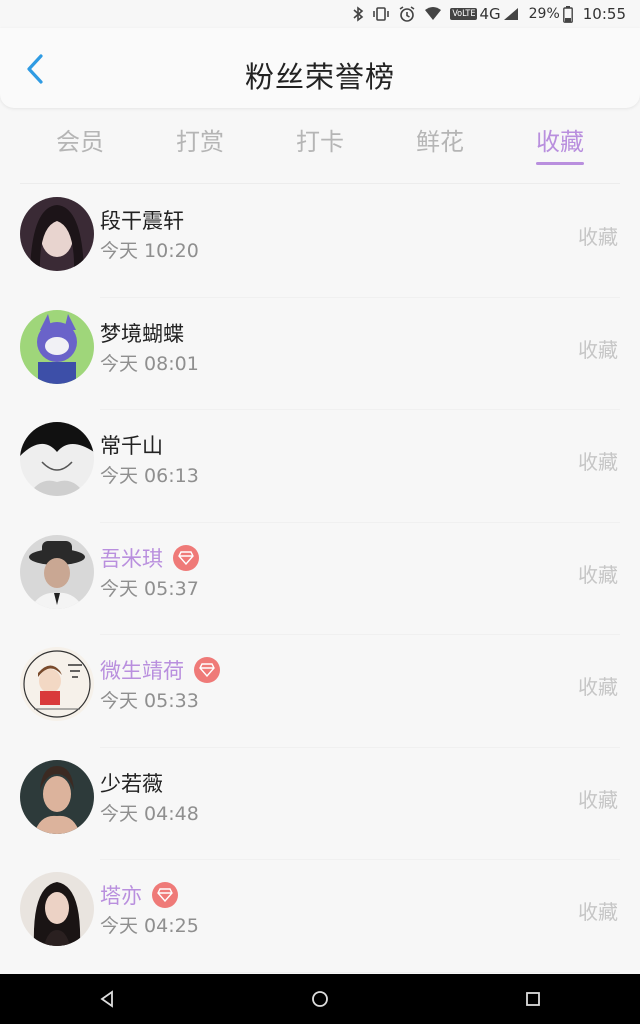 The height and width of the screenshot is (1024, 640). I want to click on list-item: 常千山 今天 06:13 收藏, so click(320, 466).